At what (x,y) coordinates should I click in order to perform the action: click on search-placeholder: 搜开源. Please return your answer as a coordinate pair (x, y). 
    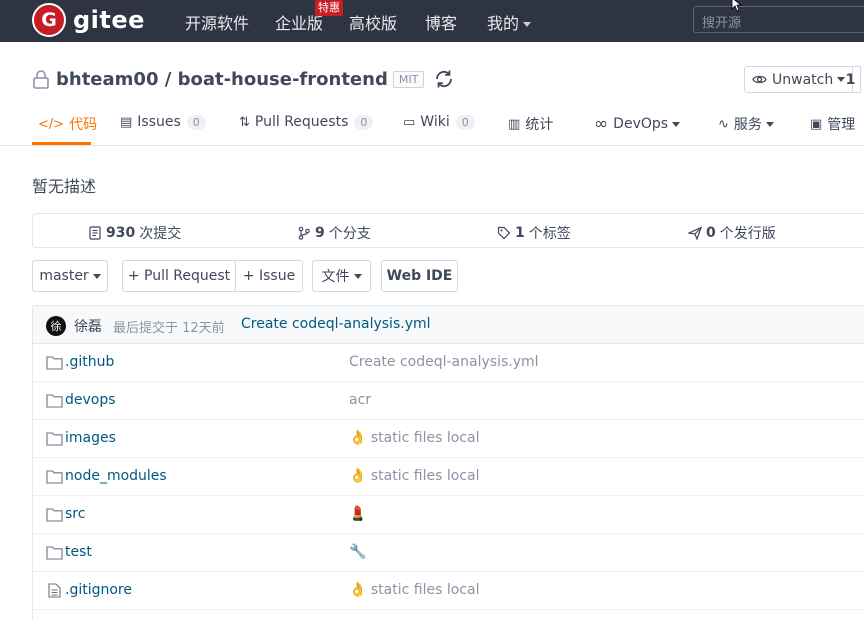
    Looking at the image, I should click on (722, 23).